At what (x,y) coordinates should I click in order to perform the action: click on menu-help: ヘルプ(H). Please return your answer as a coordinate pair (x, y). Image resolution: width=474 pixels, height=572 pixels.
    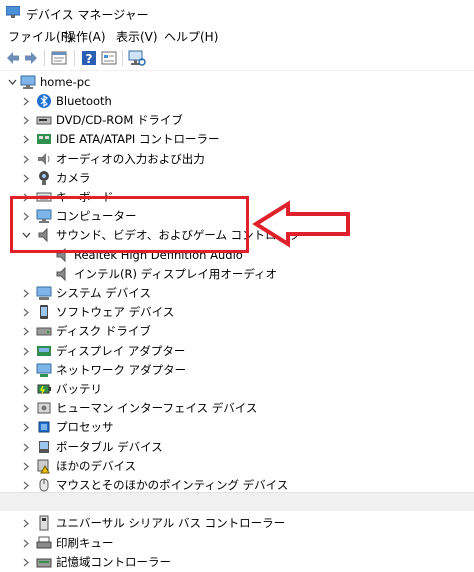
    Looking at the image, I should click on (191, 36).